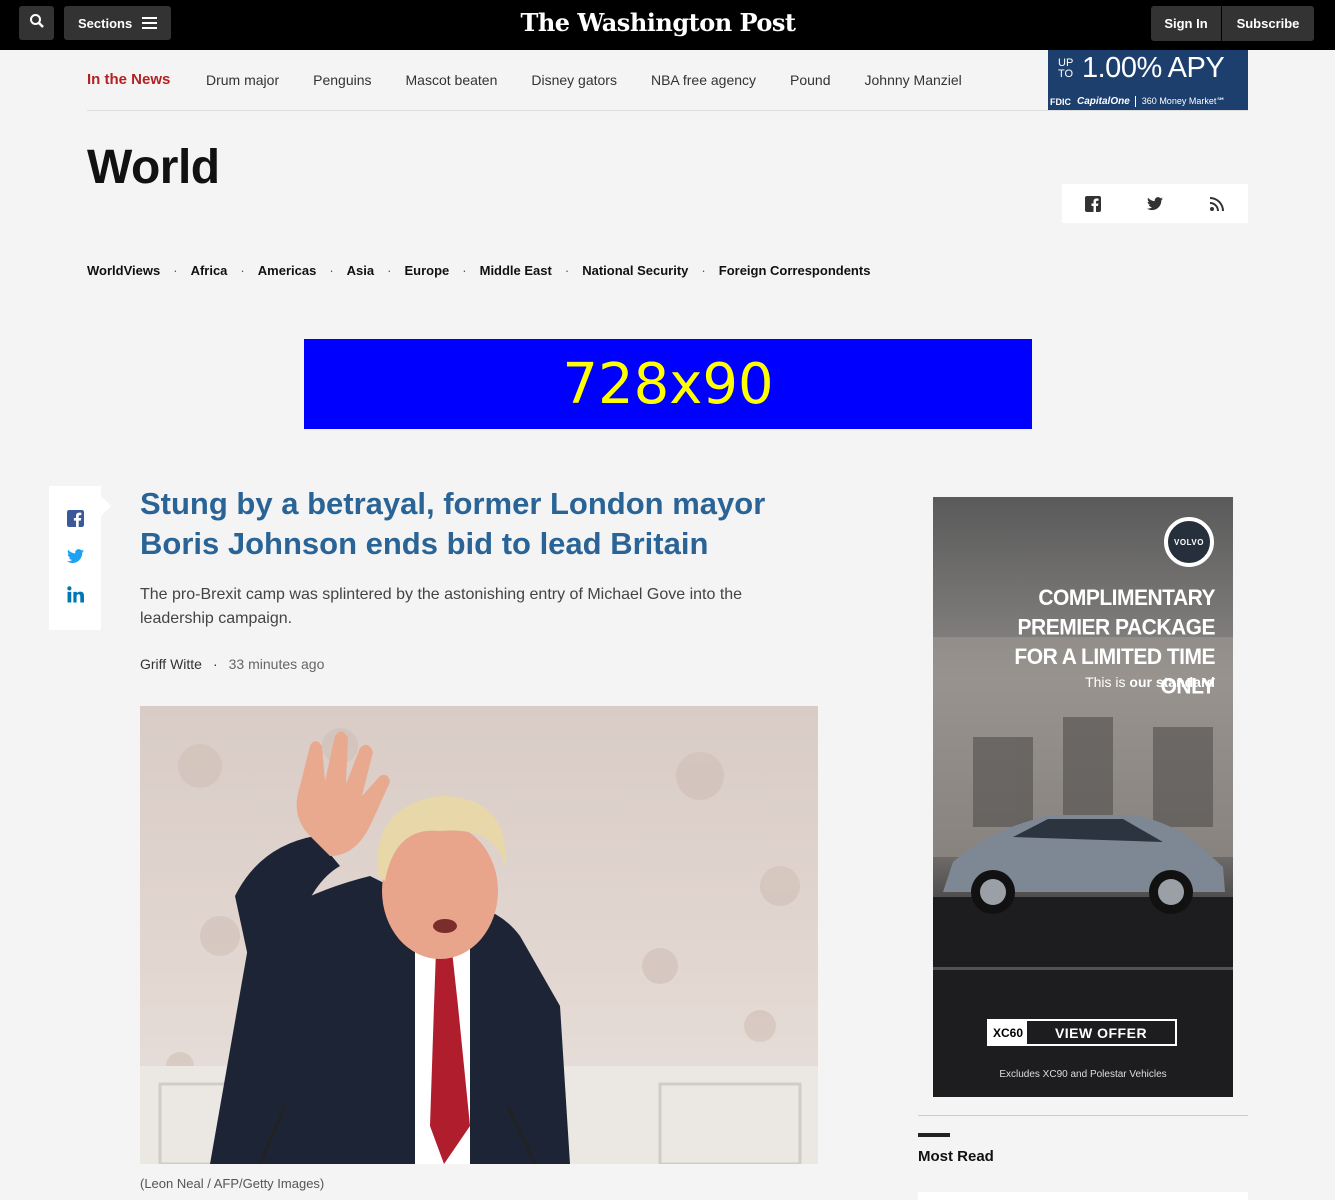 Image resolution: width=1335 pixels, height=1200 pixels. I want to click on subnav-item-foreign-correspondents: Foreign Correspondents, so click(795, 270).